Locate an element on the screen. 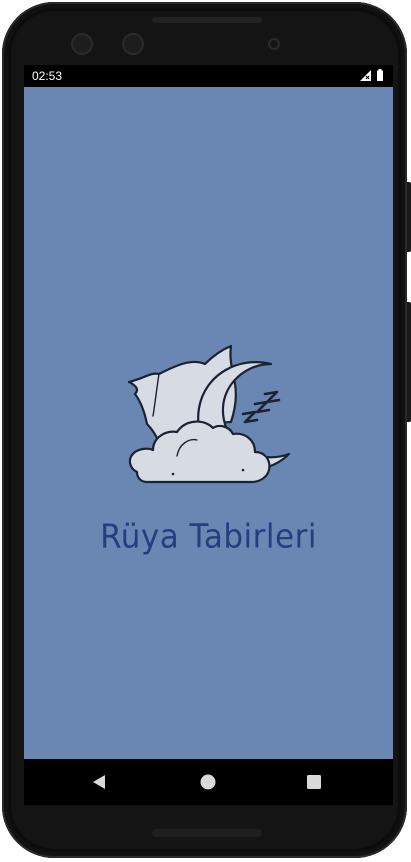  recent-apps-square-icon is located at coordinates (314, 782).